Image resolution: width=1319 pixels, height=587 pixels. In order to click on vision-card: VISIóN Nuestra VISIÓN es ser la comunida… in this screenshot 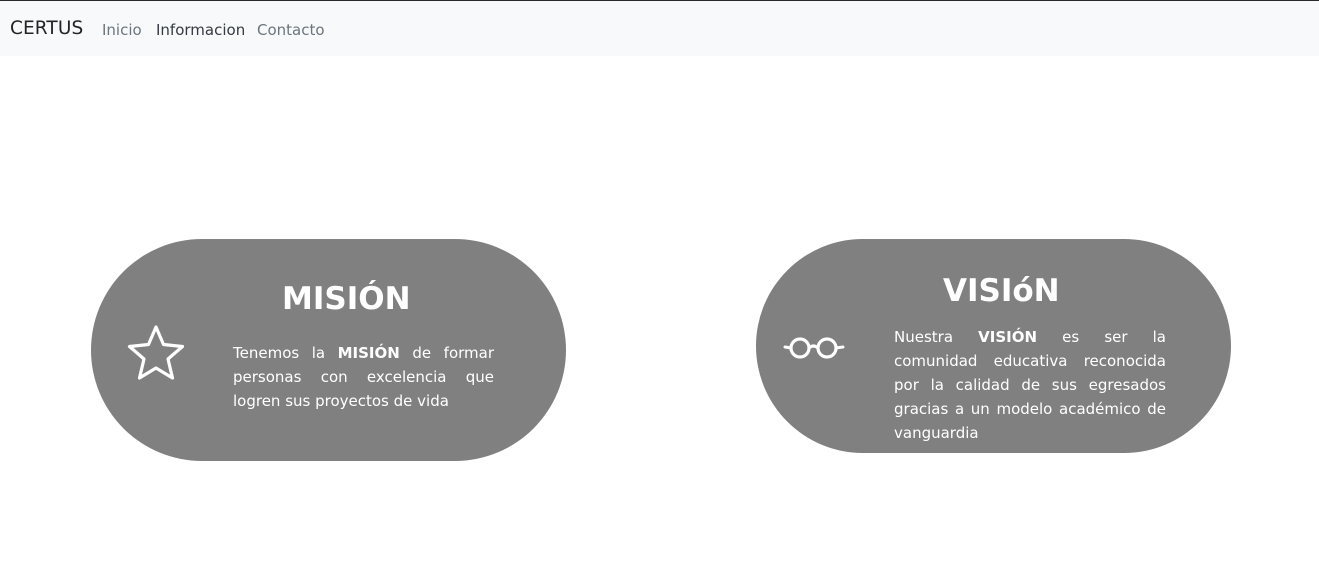, I will do `click(993, 346)`.